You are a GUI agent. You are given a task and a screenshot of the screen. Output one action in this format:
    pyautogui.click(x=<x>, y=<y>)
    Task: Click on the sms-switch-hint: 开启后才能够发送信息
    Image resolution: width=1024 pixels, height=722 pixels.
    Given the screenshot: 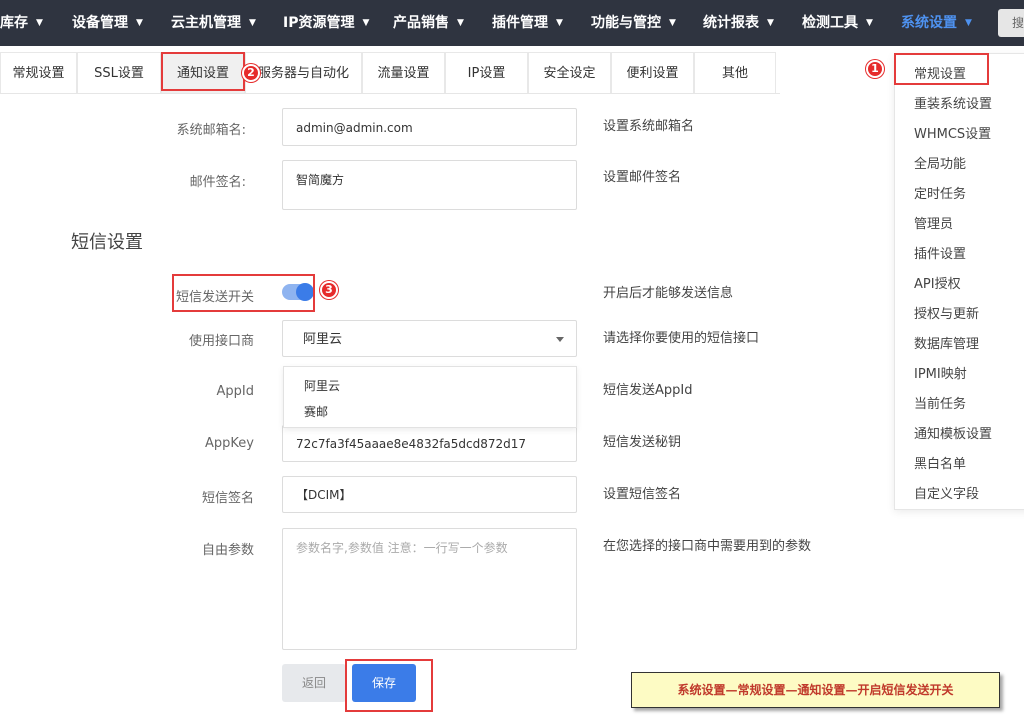 What is the action you would take?
    pyautogui.click(x=668, y=293)
    